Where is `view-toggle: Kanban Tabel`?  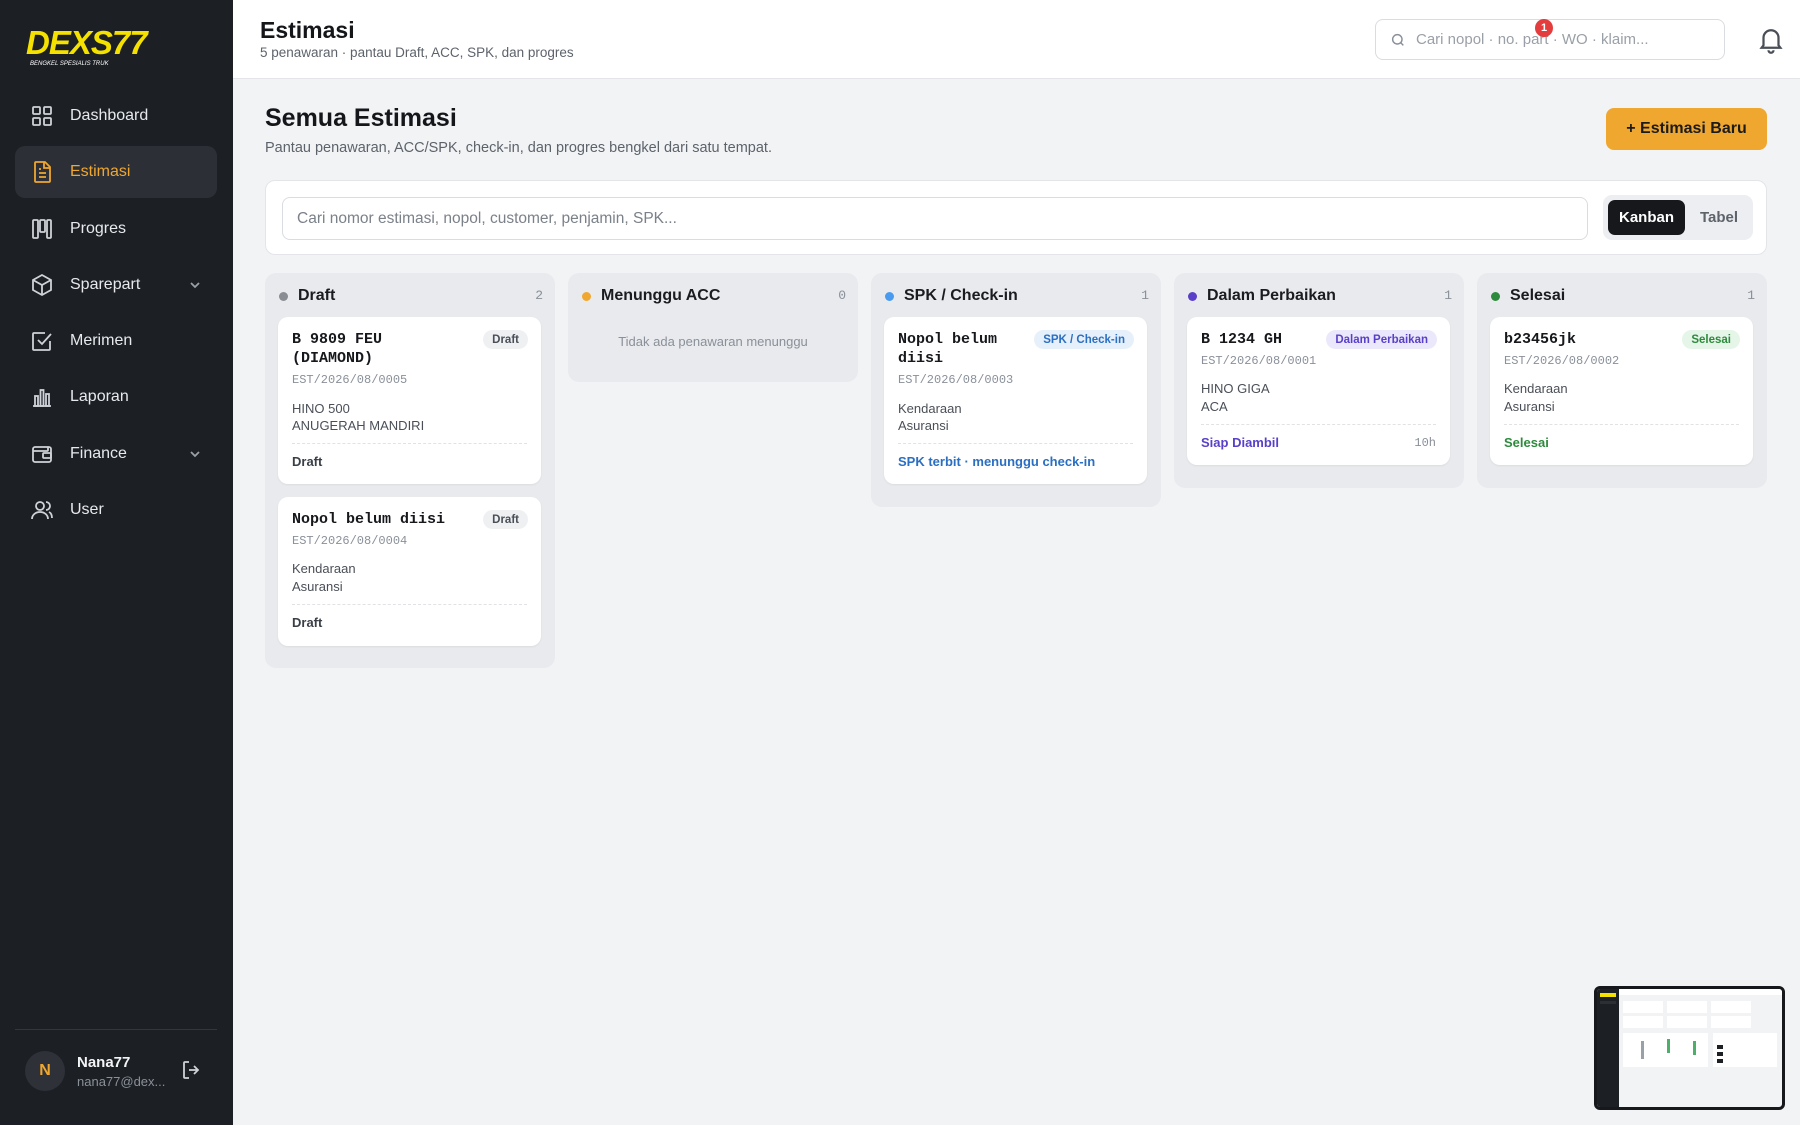 view-toggle: Kanban Tabel is located at coordinates (1678, 217).